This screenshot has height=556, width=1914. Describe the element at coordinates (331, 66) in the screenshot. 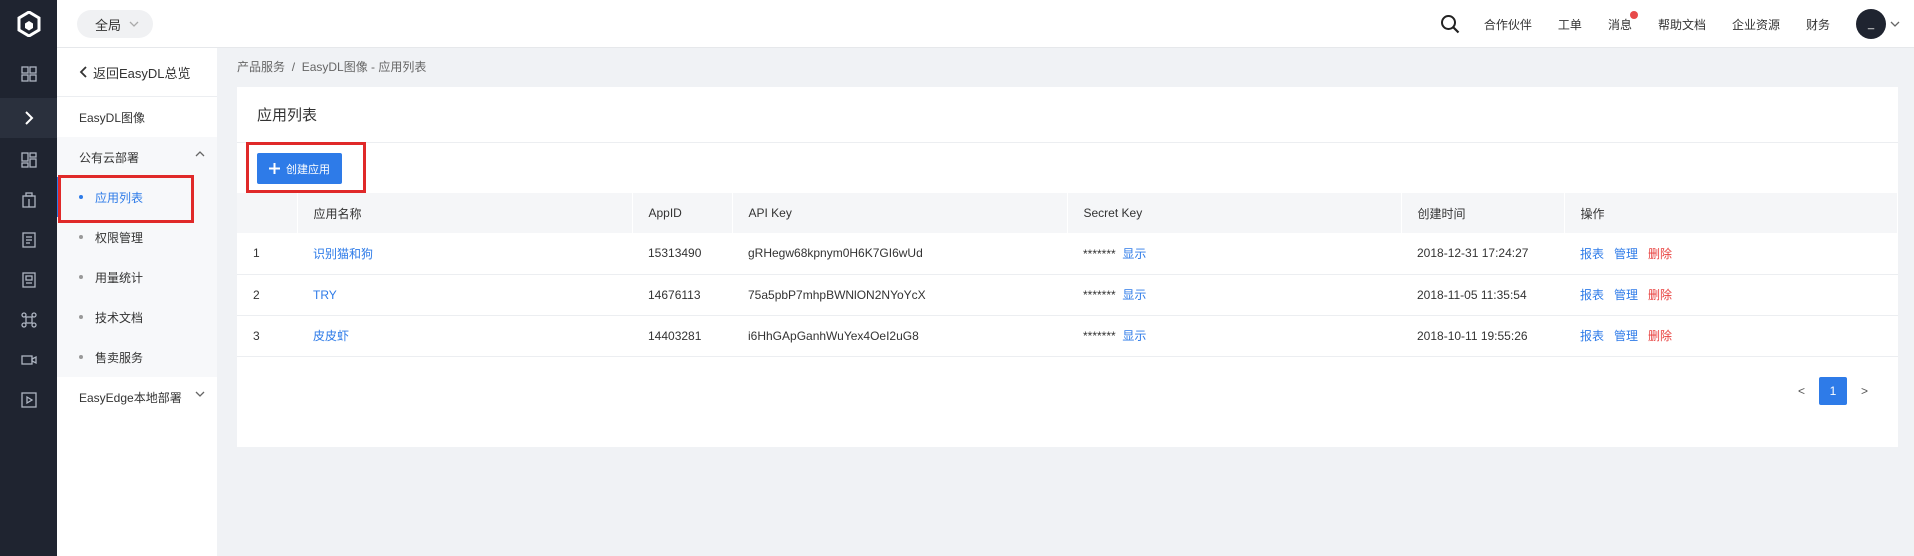

I see `breadcrumb: 产品服务 / EasyDL图像 - 应用列表` at that location.